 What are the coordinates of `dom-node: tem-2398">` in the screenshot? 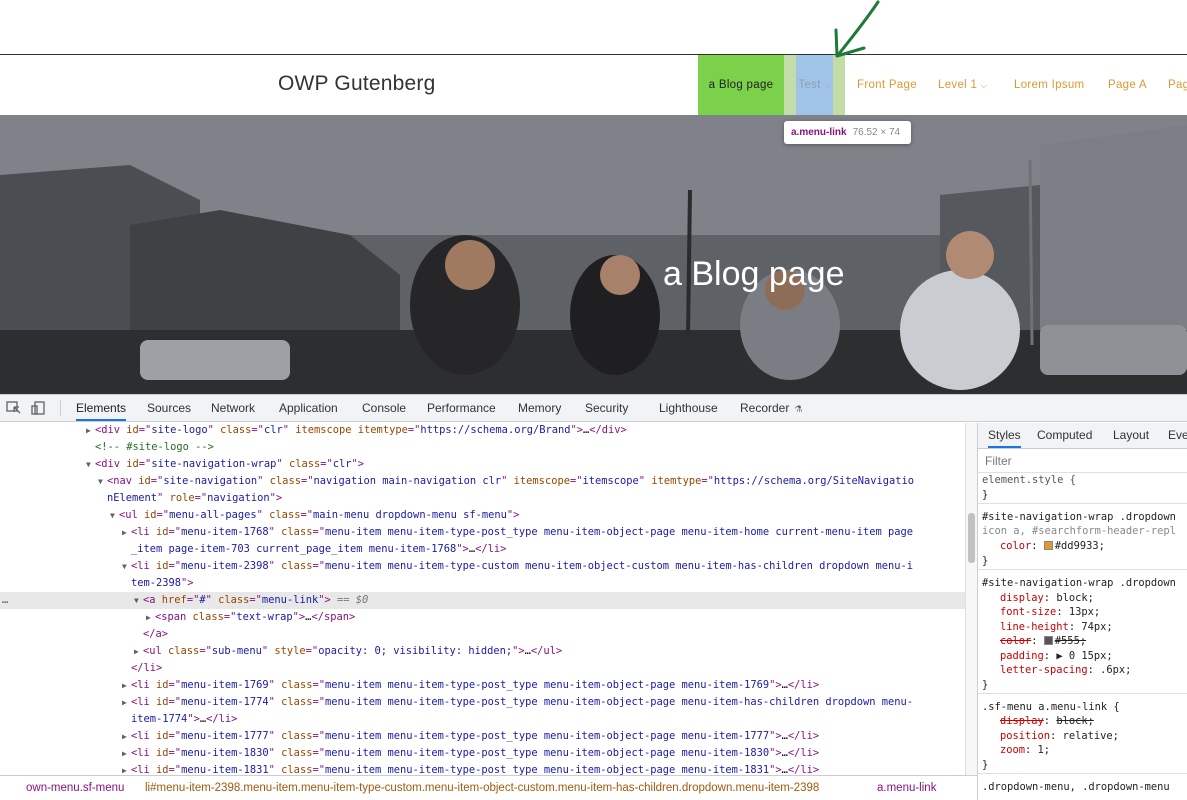 It's located at (482, 583).